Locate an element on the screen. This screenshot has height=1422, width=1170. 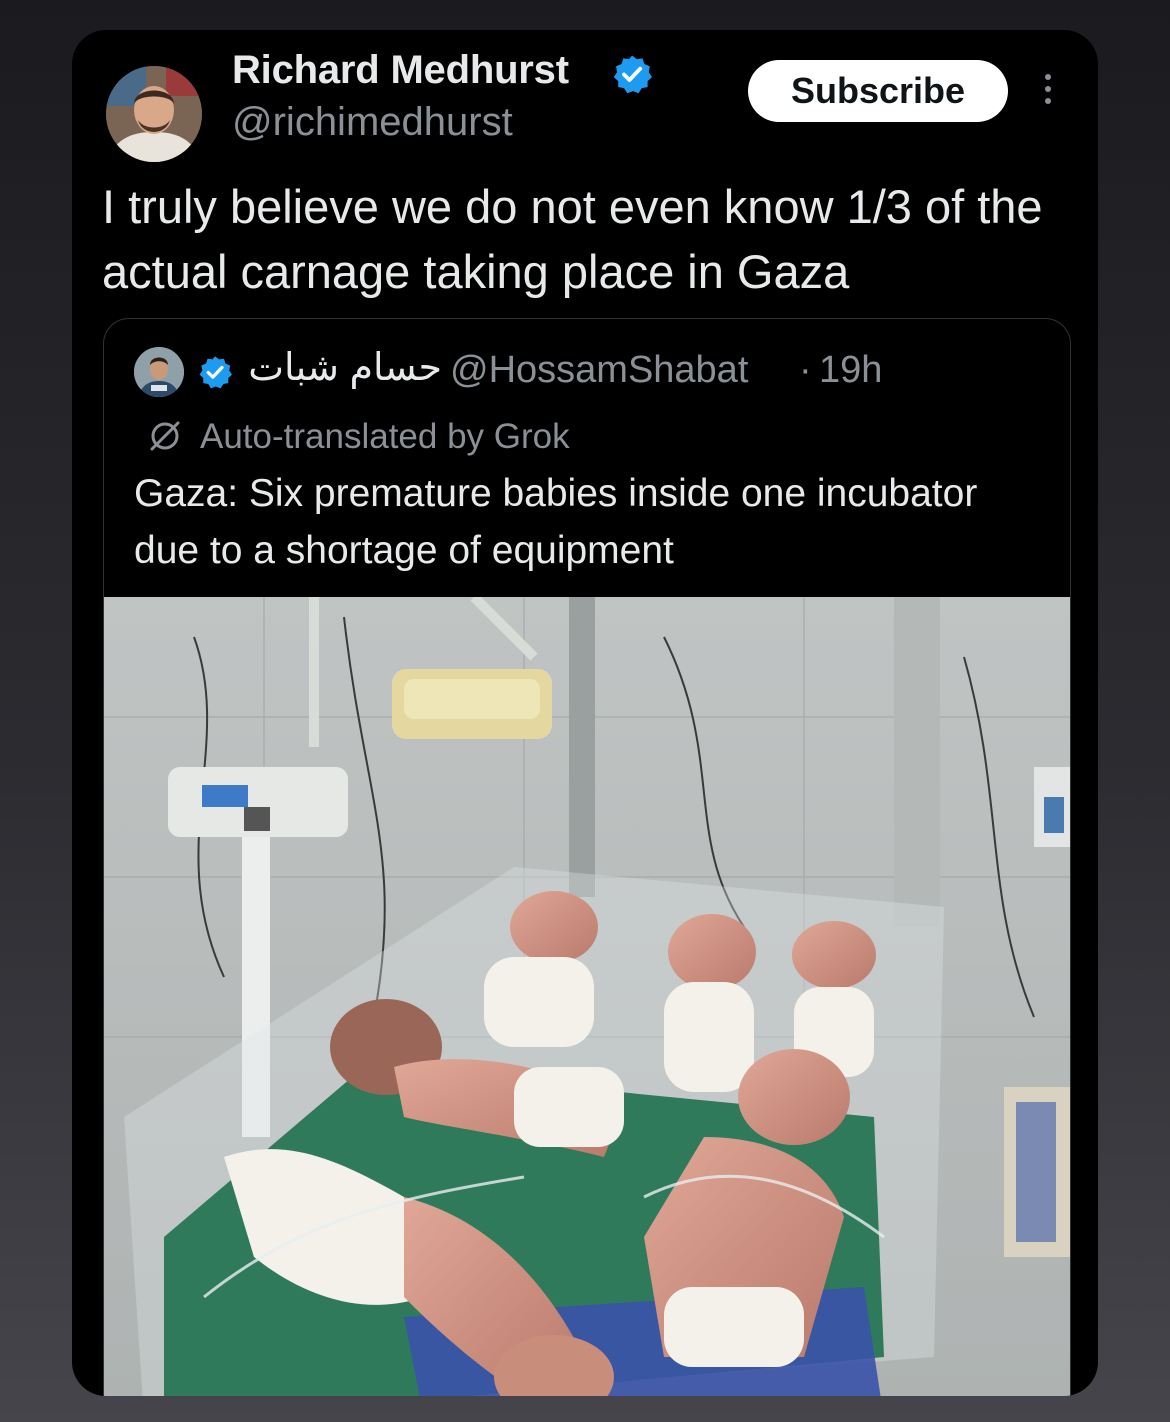
quoted-author-handle: @HossamShabat is located at coordinates (599, 370).